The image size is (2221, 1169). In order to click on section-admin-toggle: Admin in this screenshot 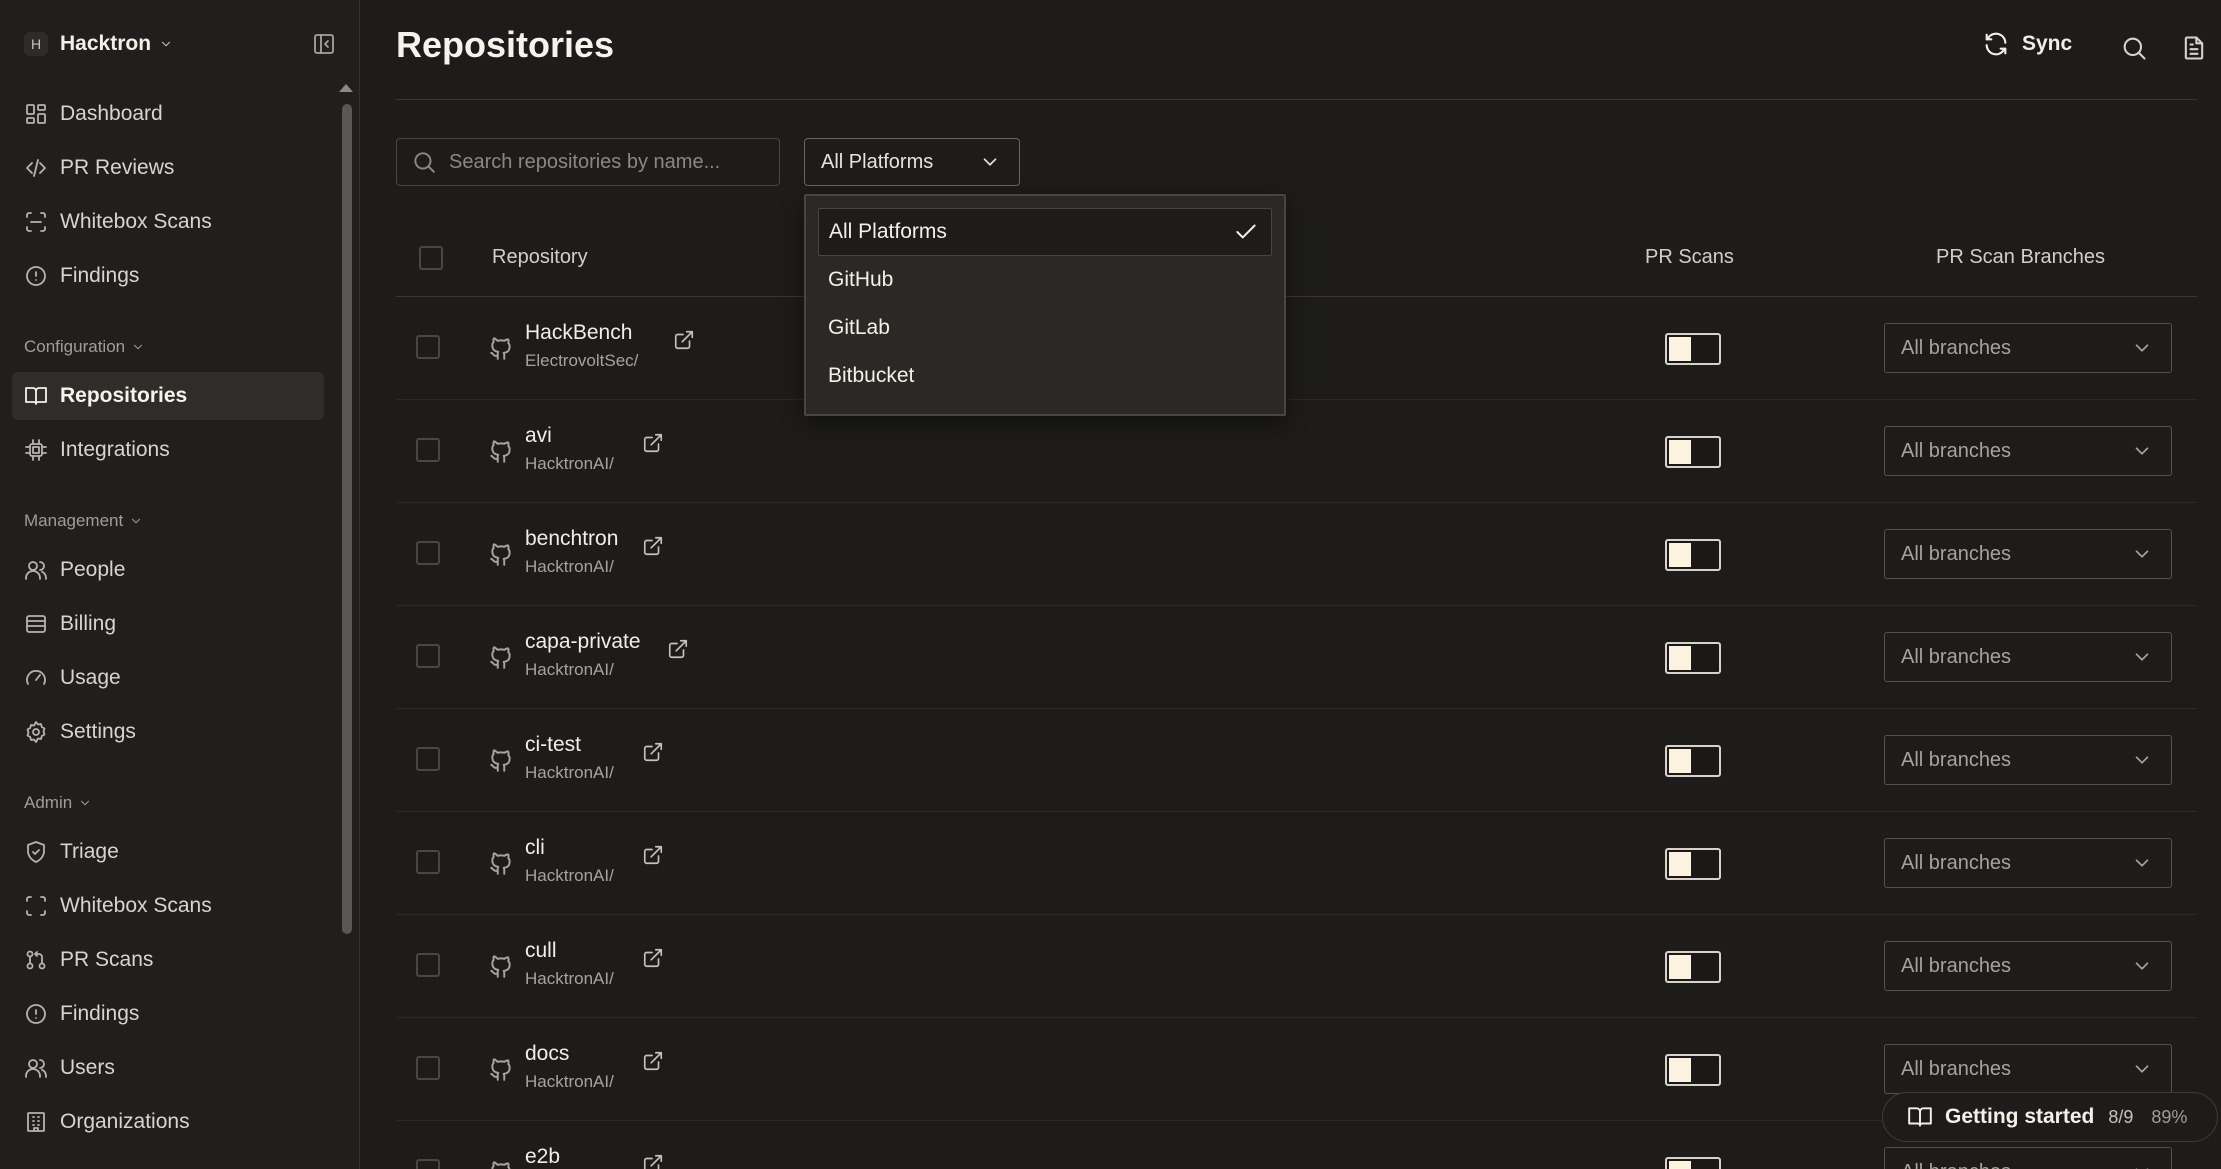, I will do `click(58, 803)`.